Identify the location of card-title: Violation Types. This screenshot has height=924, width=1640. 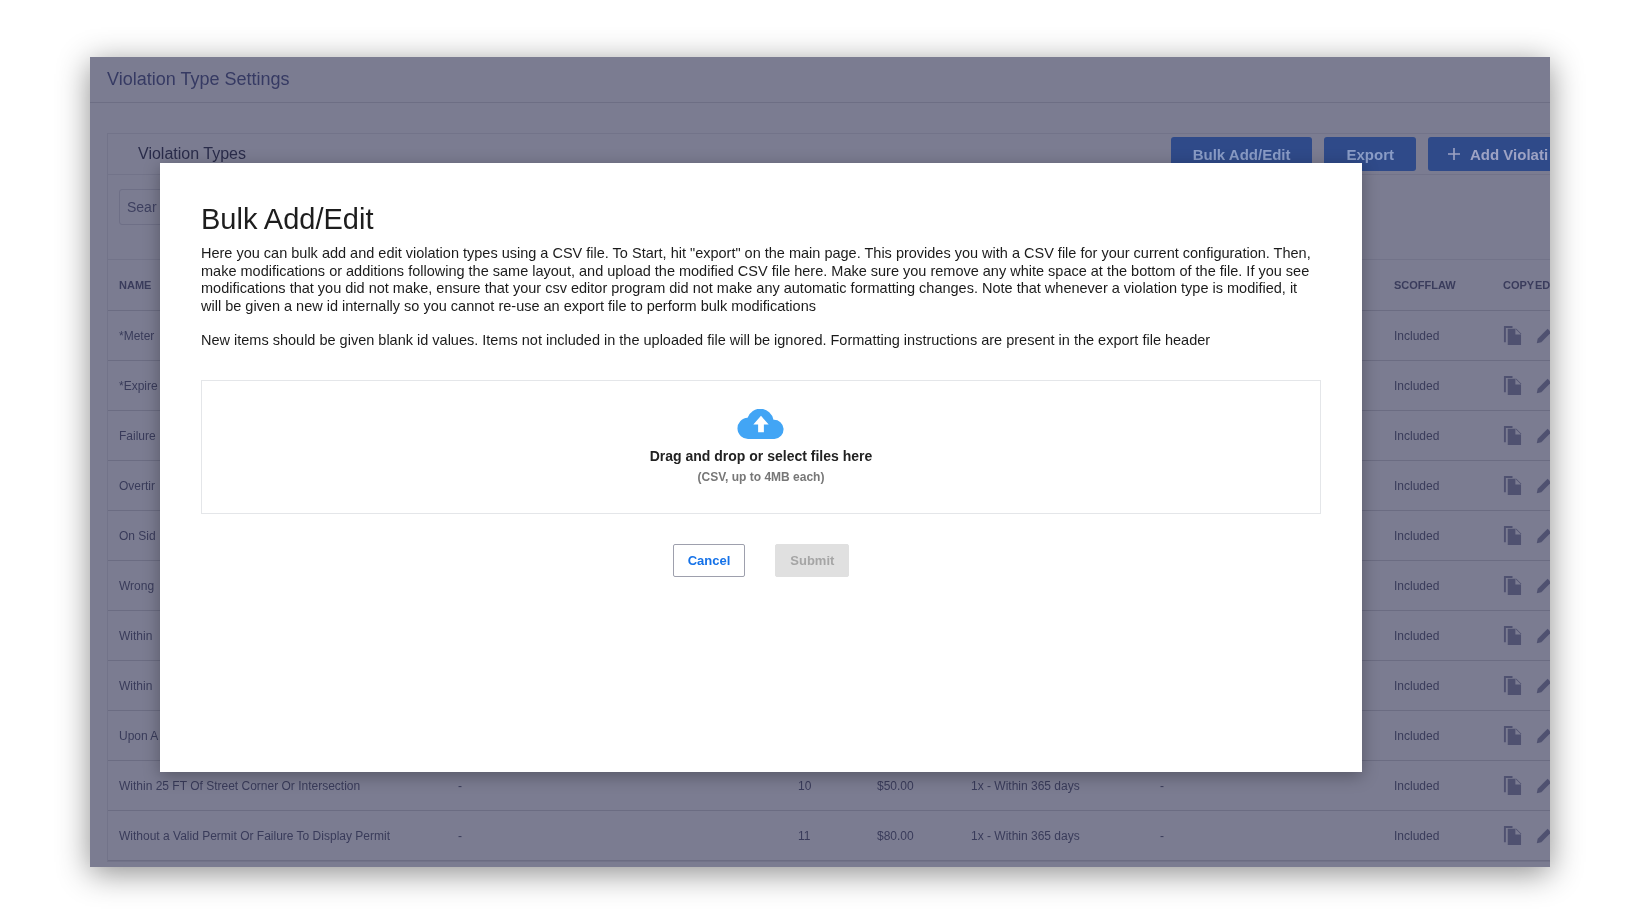
(192, 154).